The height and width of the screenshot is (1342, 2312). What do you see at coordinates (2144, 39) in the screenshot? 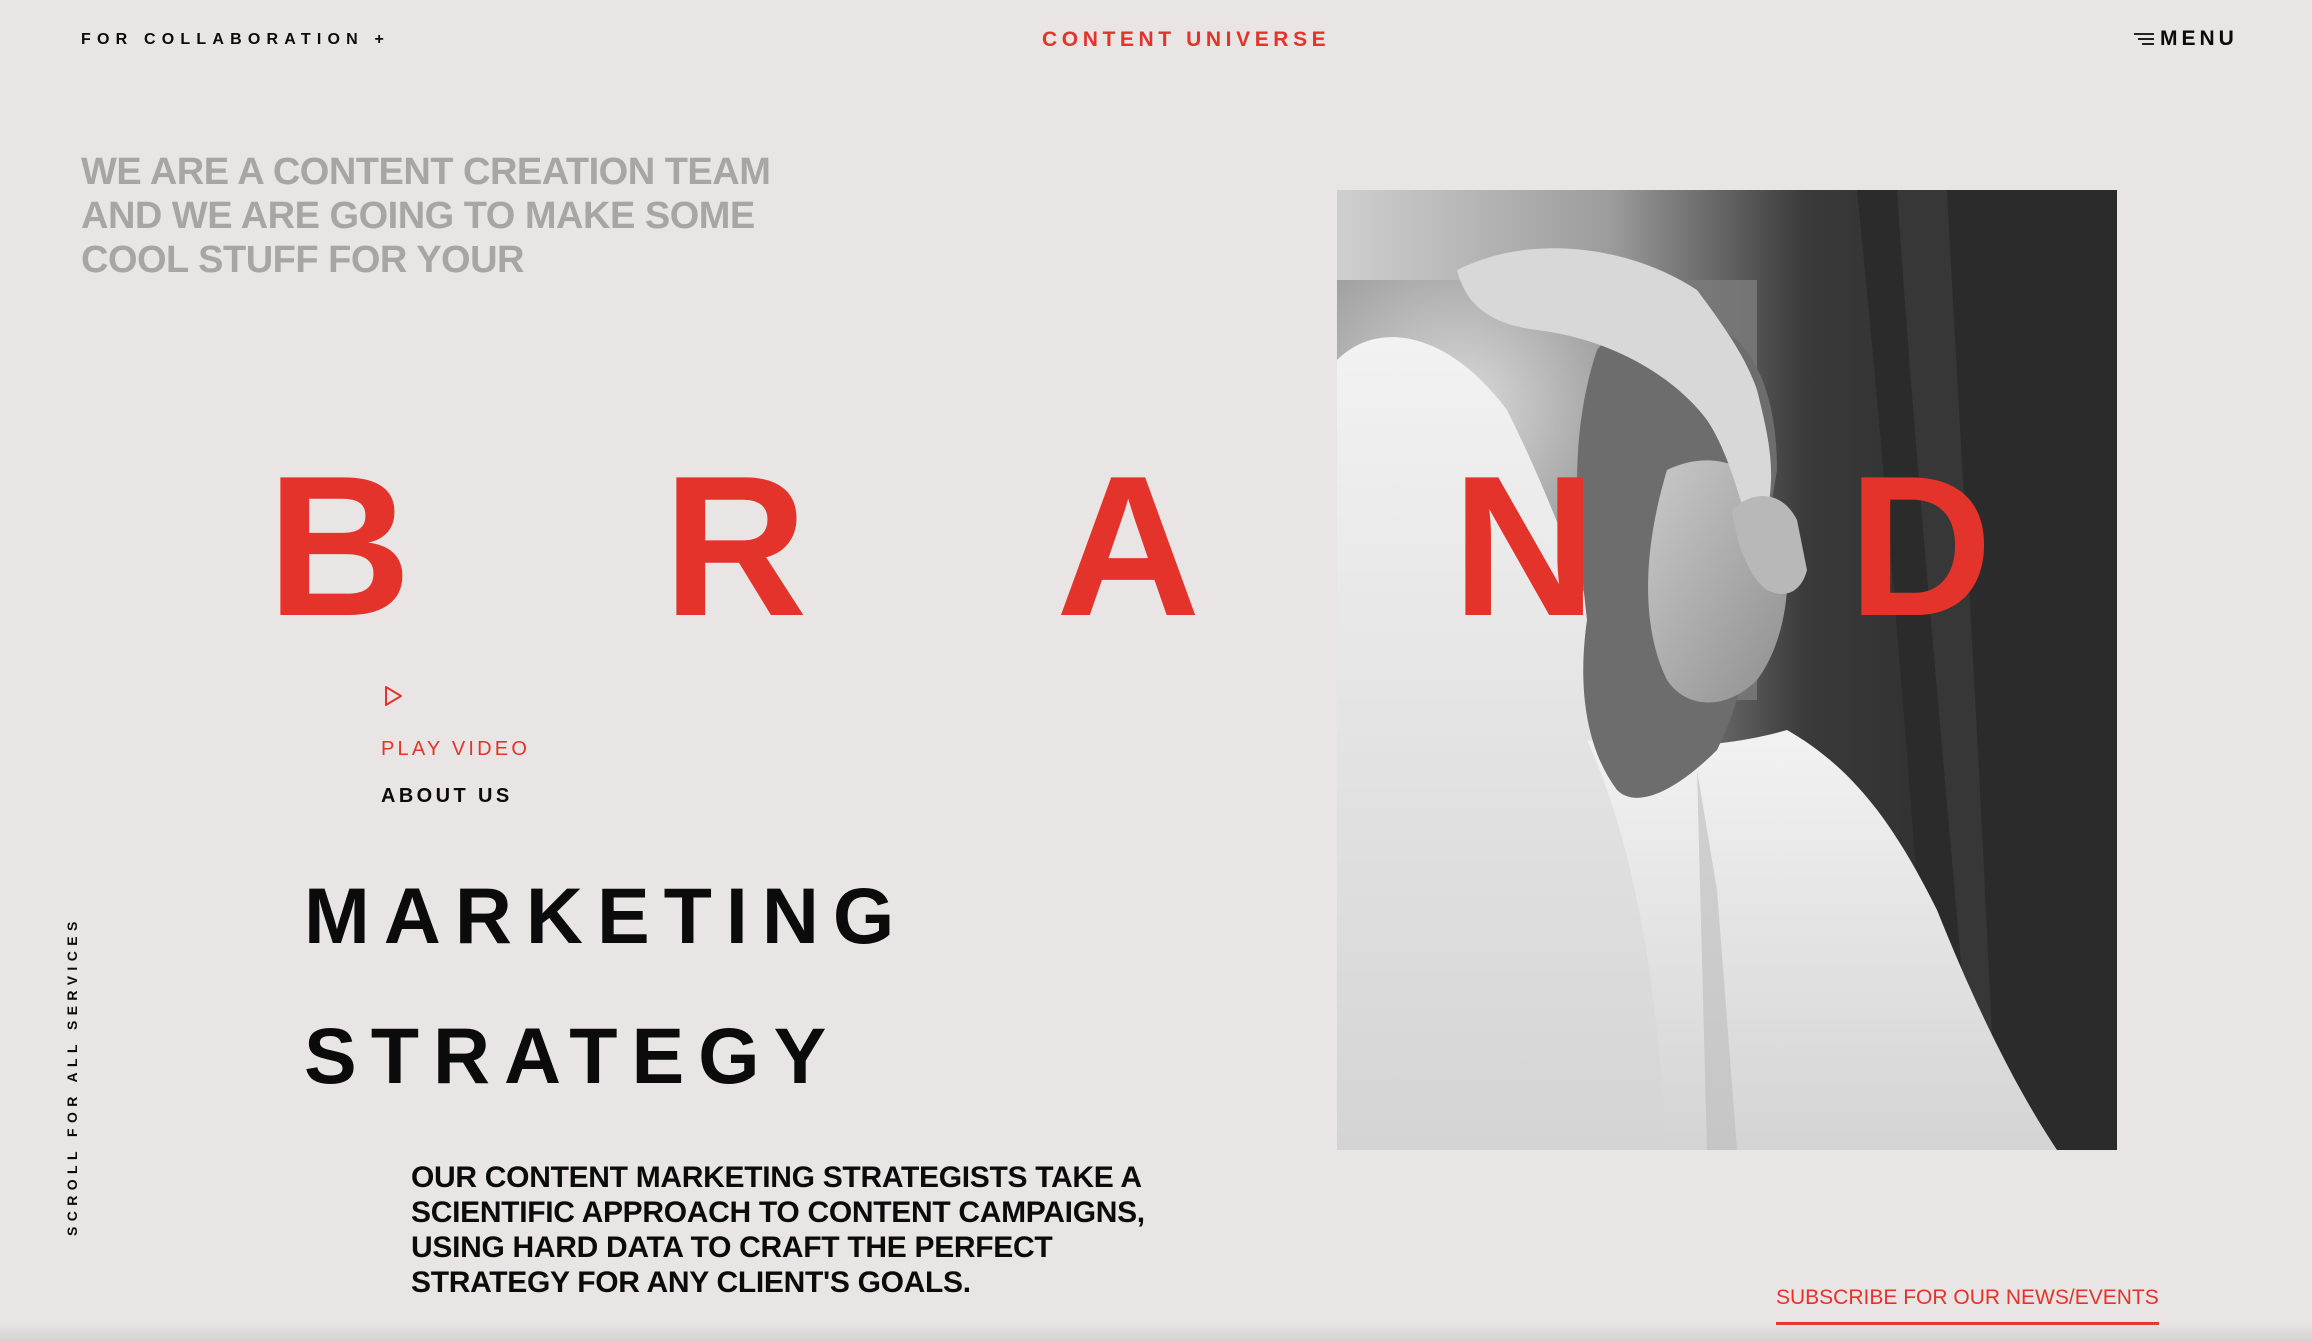
I see `menu-lines-icon` at bounding box center [2144, 39].